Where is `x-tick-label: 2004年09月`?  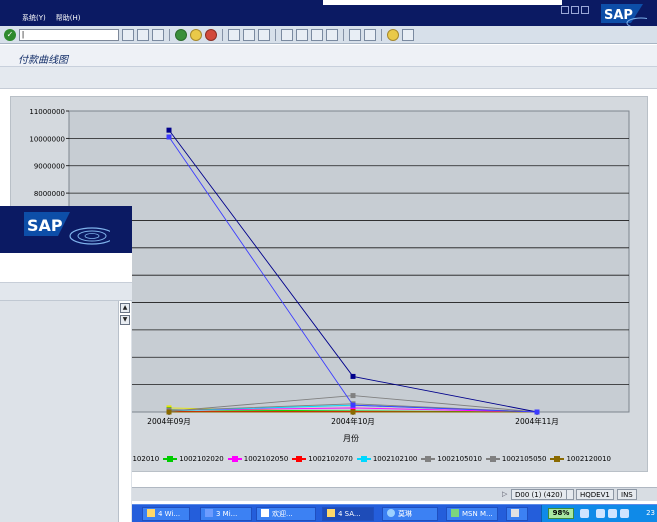 x-tick-label: 2004年09月 is located at coordinates (169, 421).